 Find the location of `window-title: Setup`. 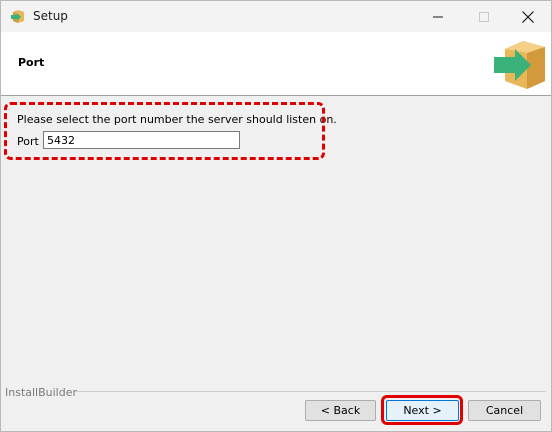

window-title: Setup is located at coordinates (50, 16).